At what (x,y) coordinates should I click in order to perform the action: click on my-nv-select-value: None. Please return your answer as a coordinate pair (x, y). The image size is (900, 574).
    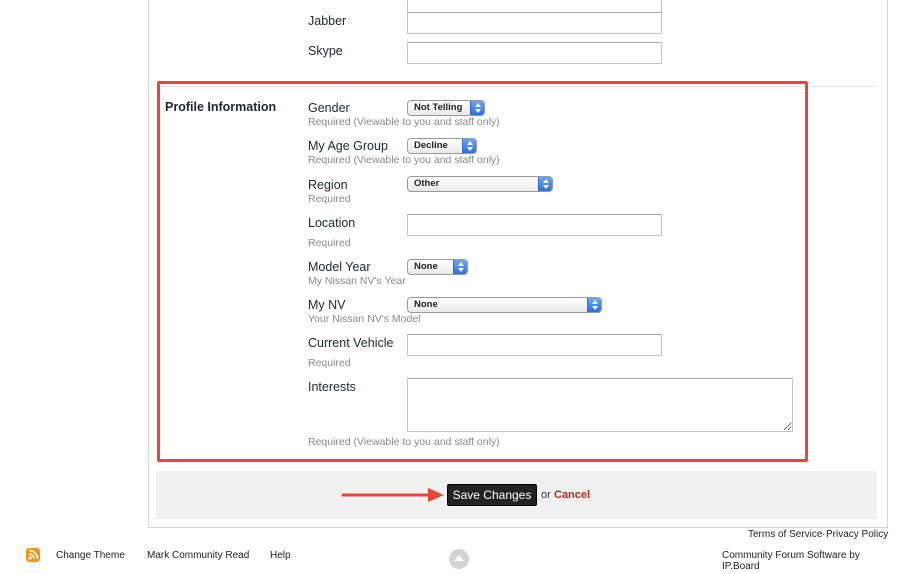
    Looking at the image, I should click on (426, 304).